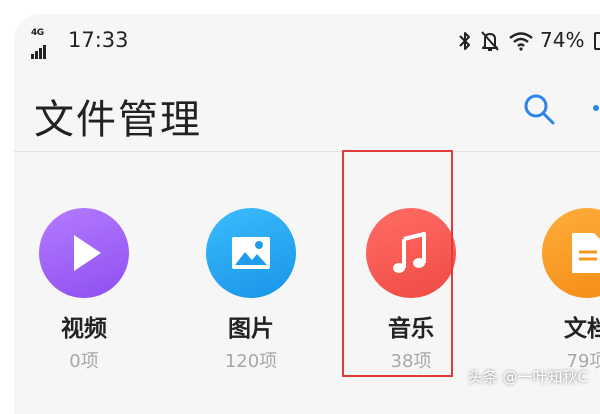  What do you see at coordinates (571, 253) in the screenshot?
I see `category-documents-icon-circle` at bounding box center [571, 253].